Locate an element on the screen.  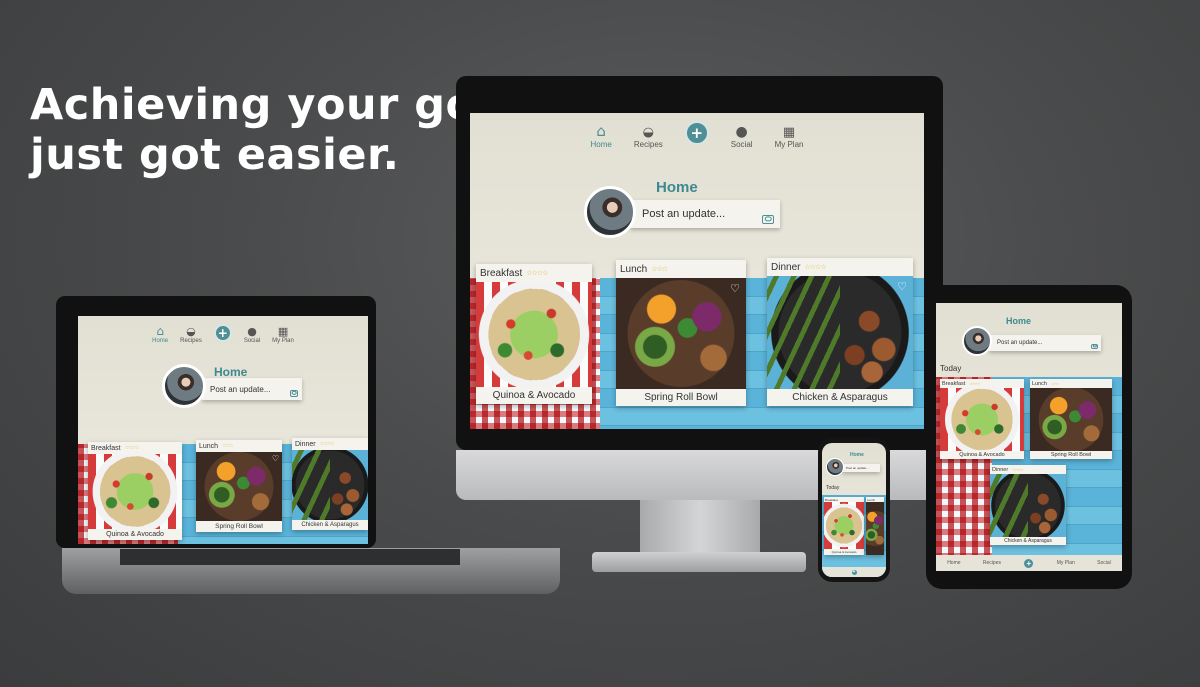
meal-card-dinner: Dinner ☆☆☆☆ ♡ Chicken & Asparagus is located at coordinates (840, 332).